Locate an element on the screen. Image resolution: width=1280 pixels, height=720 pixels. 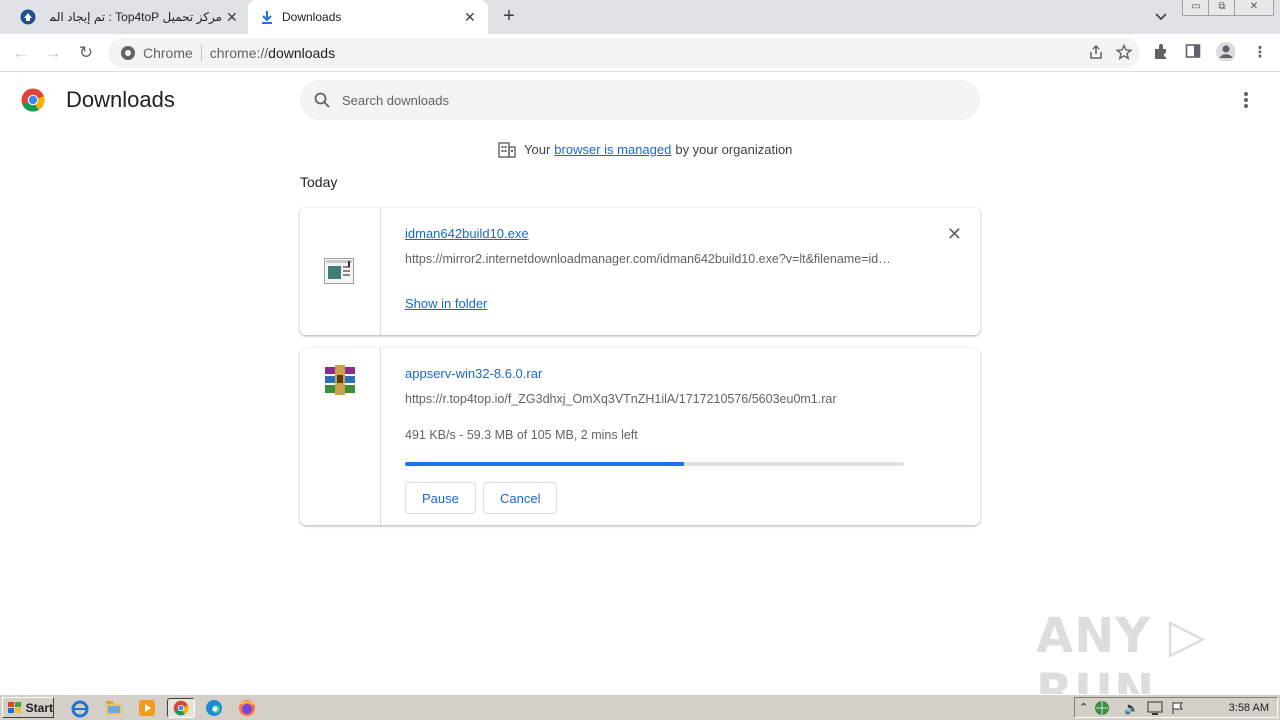
download-icon is located at coordinates (267, 17).